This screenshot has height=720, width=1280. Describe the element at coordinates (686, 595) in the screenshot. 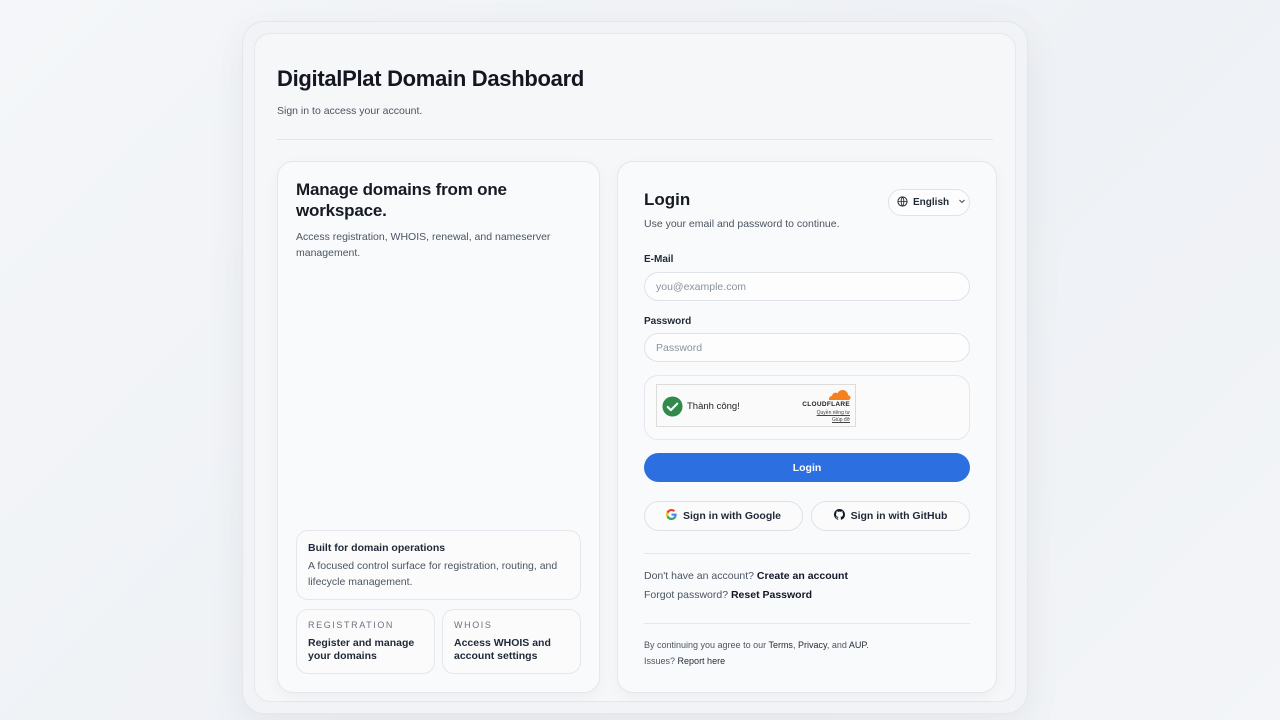

I see `forgot-prompt: Forgot password?` at that location.